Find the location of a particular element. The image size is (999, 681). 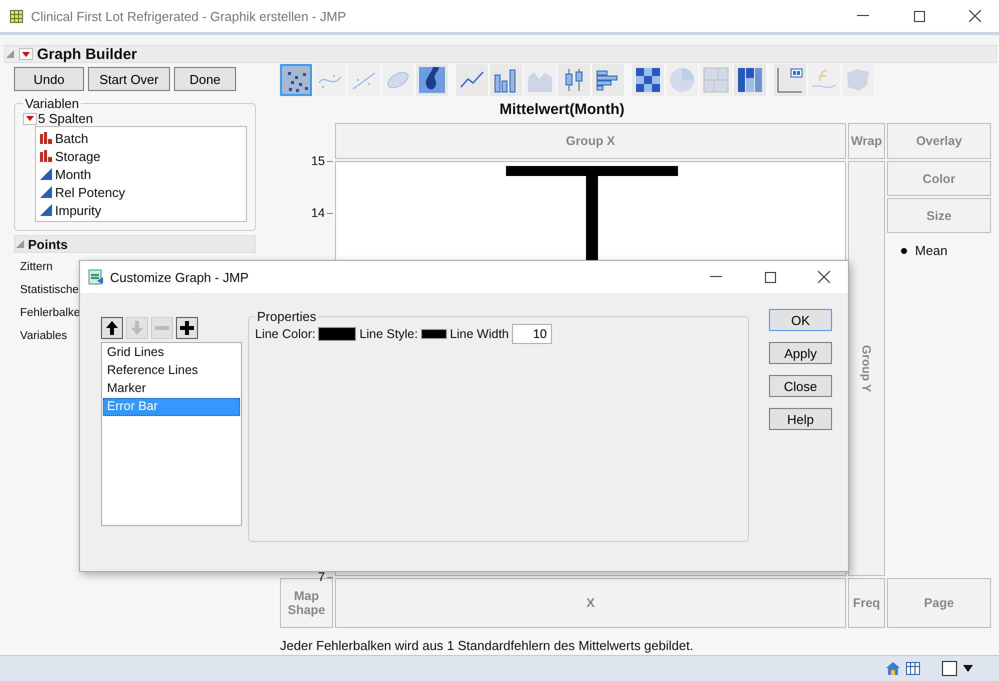

plus-icon is located at coordinates (187, 328).